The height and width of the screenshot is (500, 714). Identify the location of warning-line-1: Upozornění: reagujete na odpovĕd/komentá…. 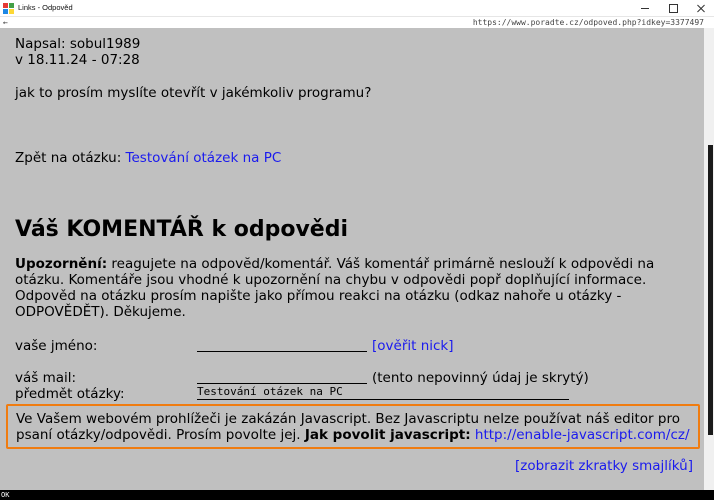
(335, 264).